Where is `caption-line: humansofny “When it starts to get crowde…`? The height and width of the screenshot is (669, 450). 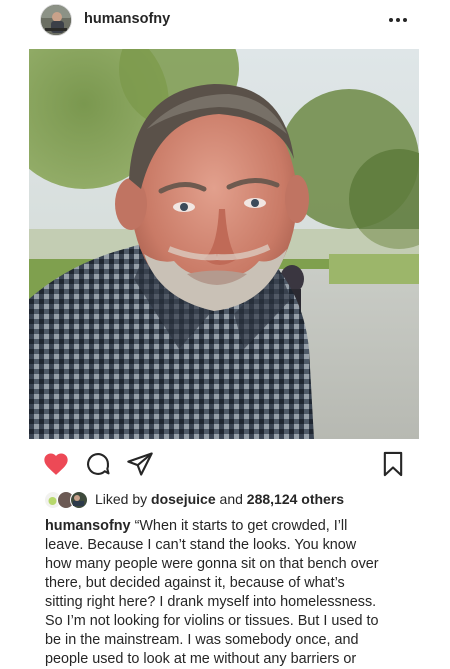
caption-line: humansofny “When it starts to get crowde… is located at coordinates (230, 526).